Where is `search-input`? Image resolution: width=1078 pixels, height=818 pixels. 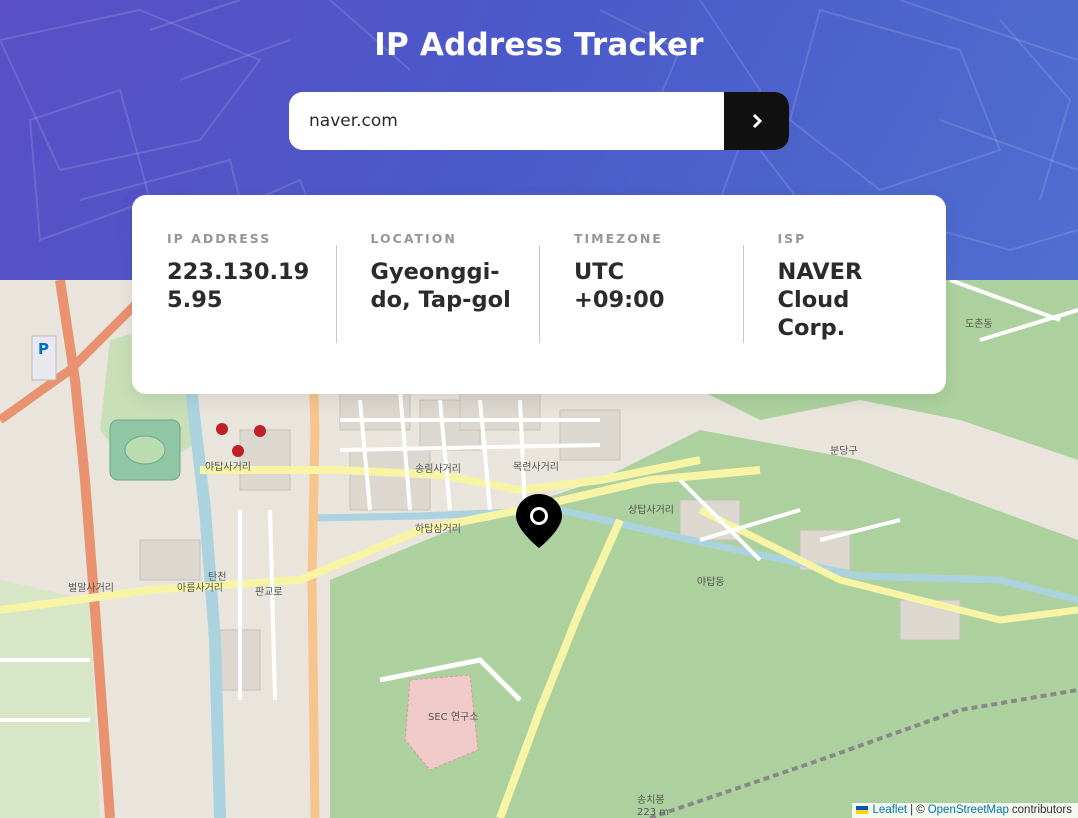 search-input is located at coordinates (506, 121).